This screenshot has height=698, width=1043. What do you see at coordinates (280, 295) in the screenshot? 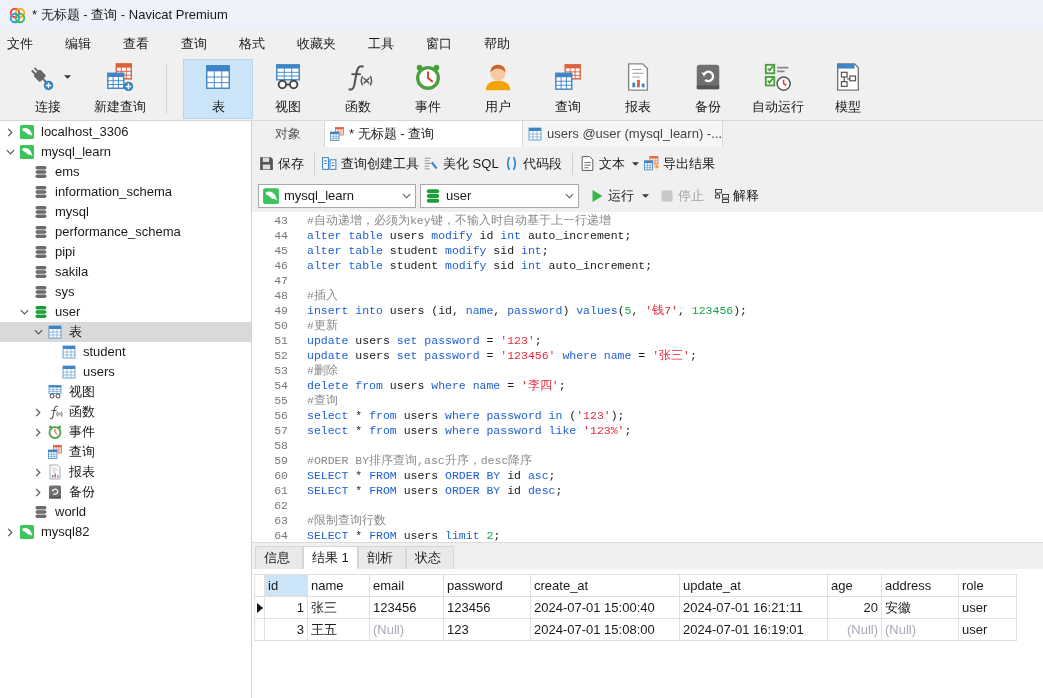
I see `line-number: 48` at bounding box center [280, 295].